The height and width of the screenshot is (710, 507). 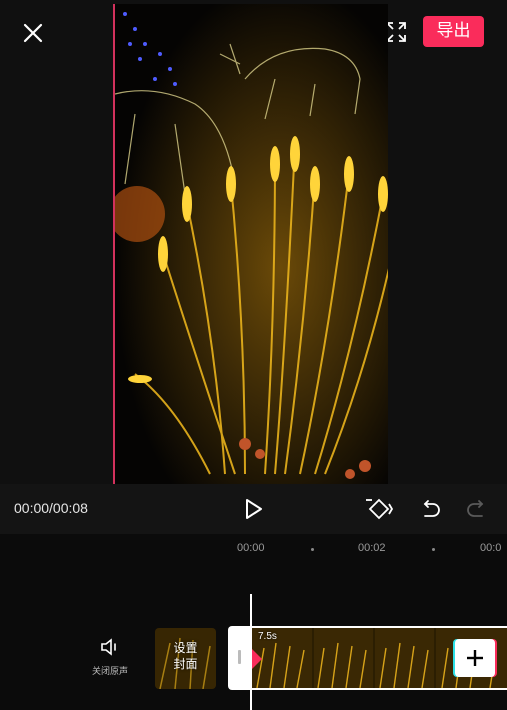 I want to click on add-clip-button, so click(x=475, y=658).